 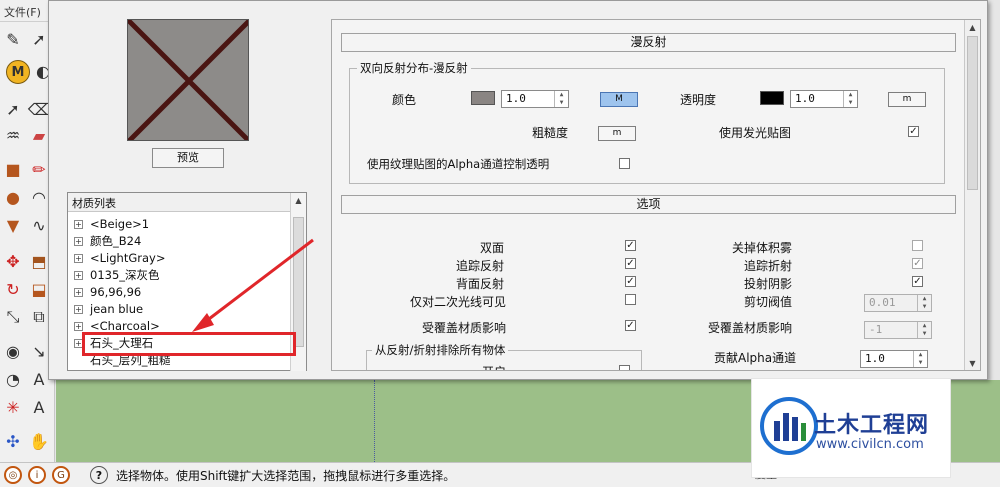 I want to click on annotation-highlight-box, so click(x=189, y=344).